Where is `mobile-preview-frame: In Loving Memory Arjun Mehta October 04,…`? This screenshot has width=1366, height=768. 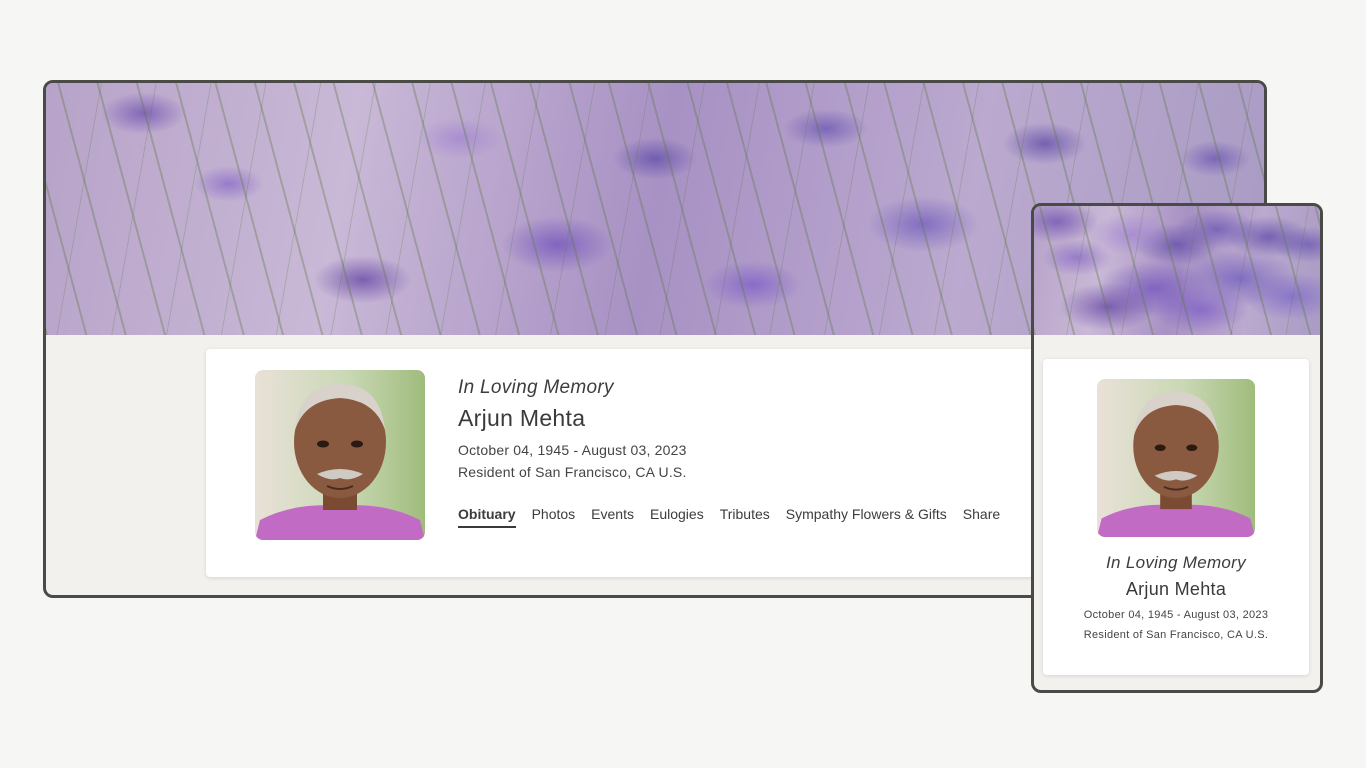 mobile-preview-frame: In Loving Memory Arjun Mehta October 04,… is located at coordinates (1177, 448).